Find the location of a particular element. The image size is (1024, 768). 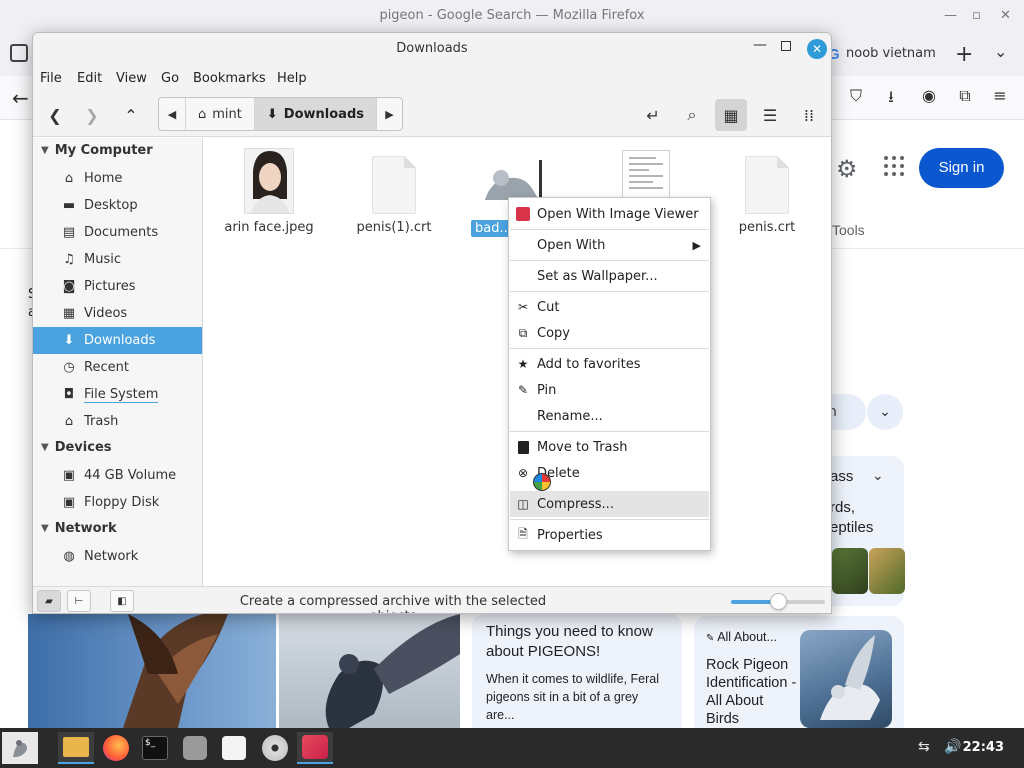

taskbar-firefox is located at coordinates (116, 748).